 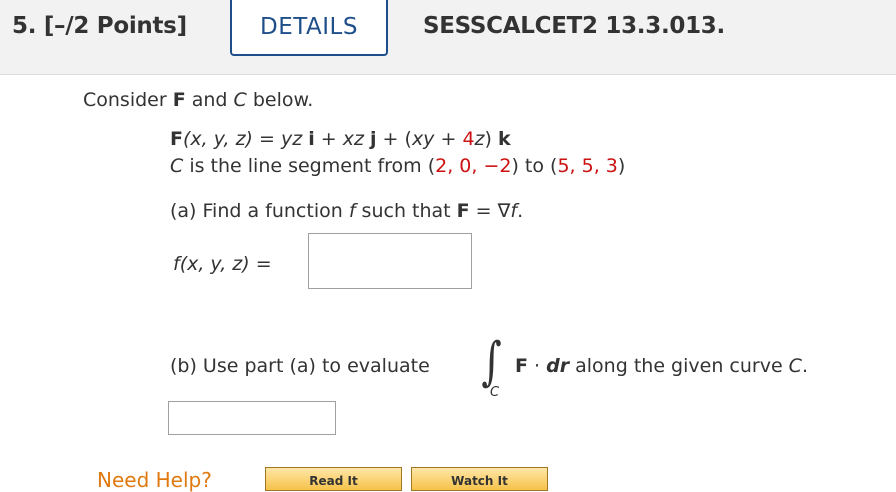 I want to click on field-close: ), so click(x=491, y=139).